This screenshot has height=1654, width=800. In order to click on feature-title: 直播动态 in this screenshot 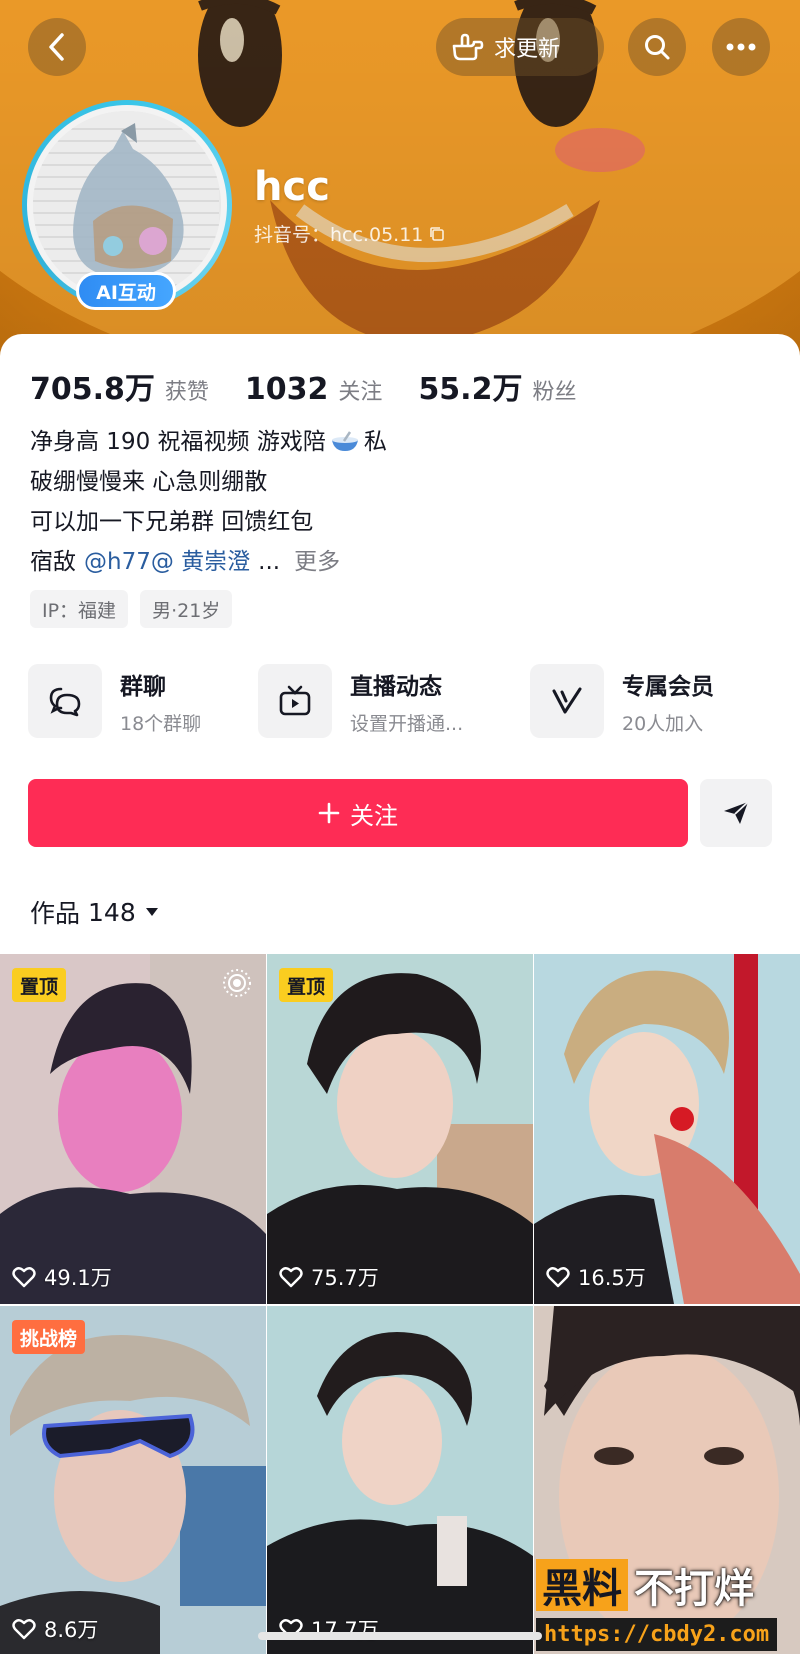, I will do `click(396, 686)`.